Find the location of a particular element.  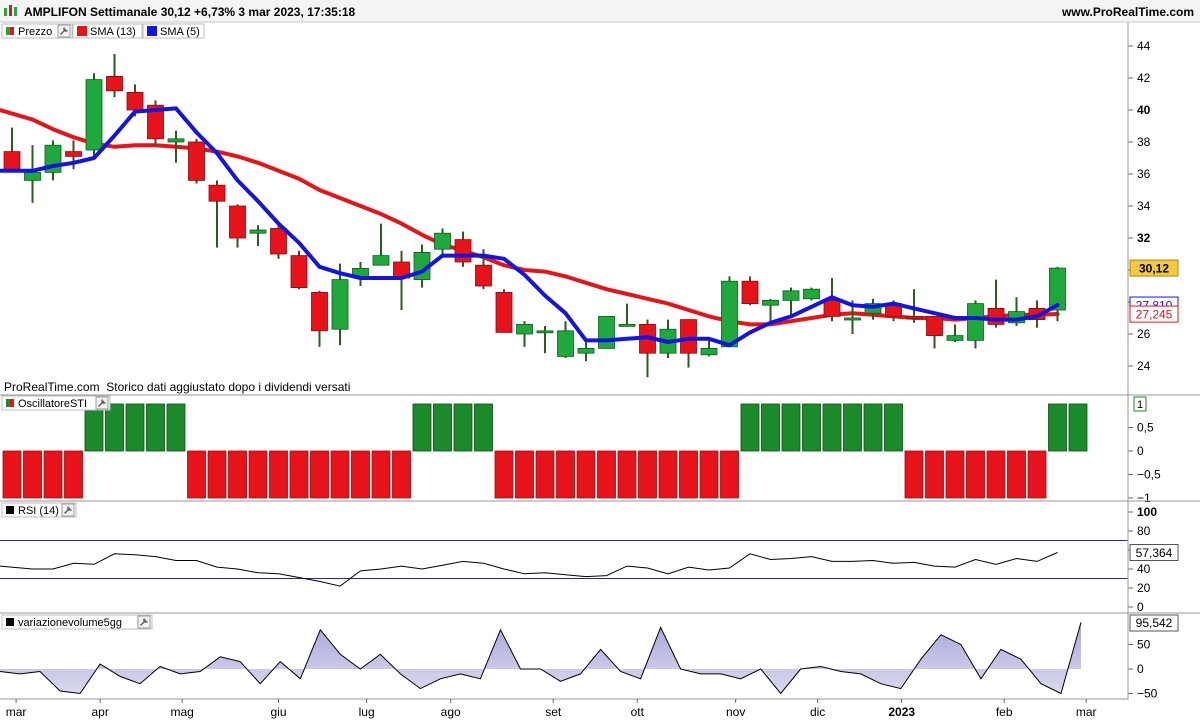

y-tick-label: 24 is located at coordinates (1144, 366).